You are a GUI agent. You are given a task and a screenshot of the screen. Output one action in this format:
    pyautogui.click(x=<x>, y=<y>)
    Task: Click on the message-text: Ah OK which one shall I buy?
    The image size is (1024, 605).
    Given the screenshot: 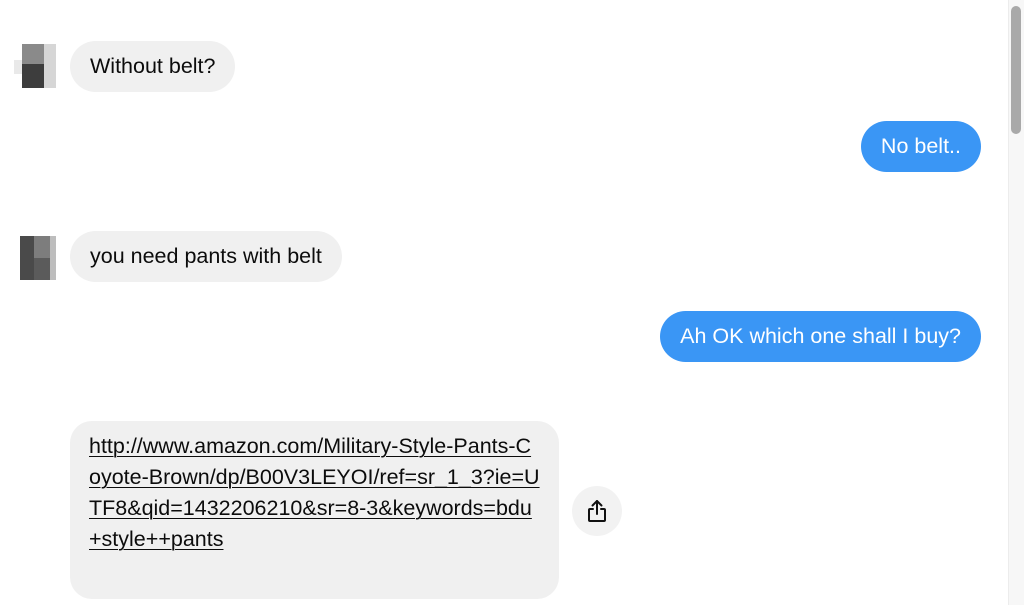 What is the action you would take?
    pyautogui.click(x=820, y=336)
    